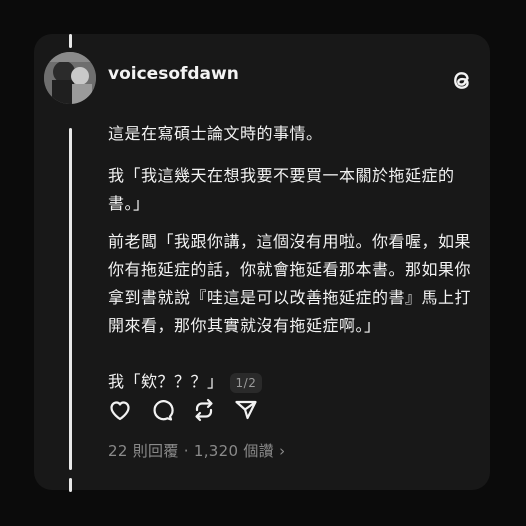 The height and width of the screenshot is (526, 526). What do you see at coordinates (173, 74) in the screenshot?
I see `username: voicesofdawn` at bounding box center [173, 74].